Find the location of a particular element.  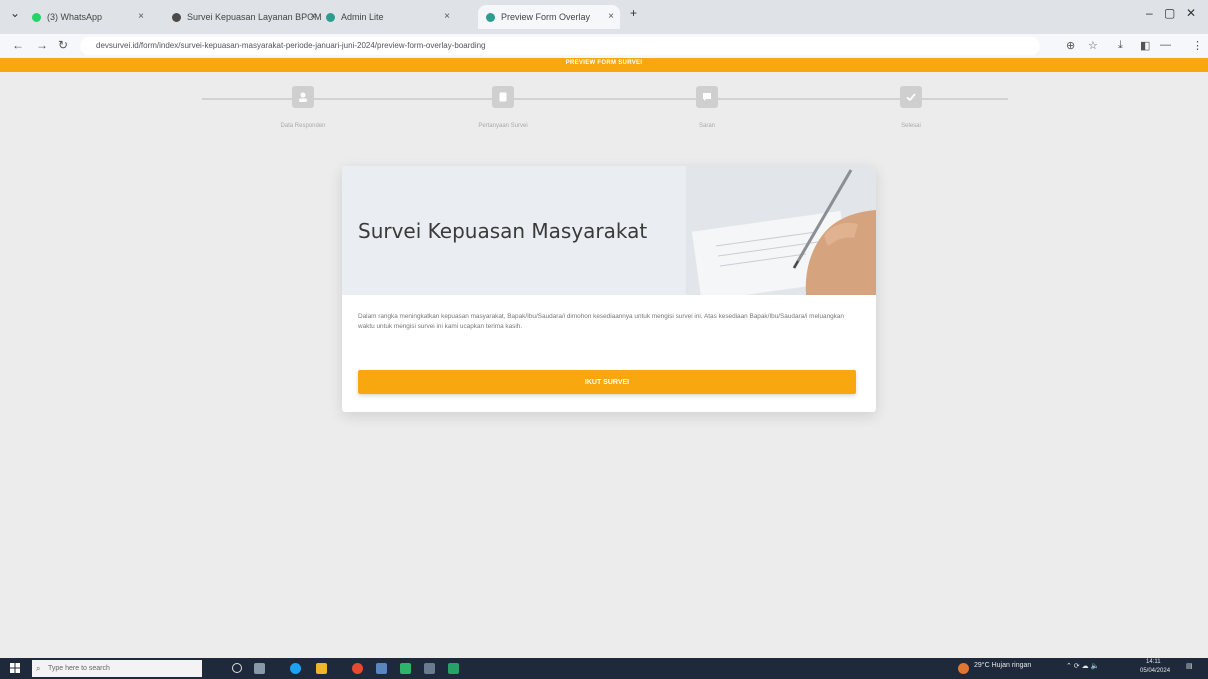

active-app-icon is located at coordinates (381, 668).